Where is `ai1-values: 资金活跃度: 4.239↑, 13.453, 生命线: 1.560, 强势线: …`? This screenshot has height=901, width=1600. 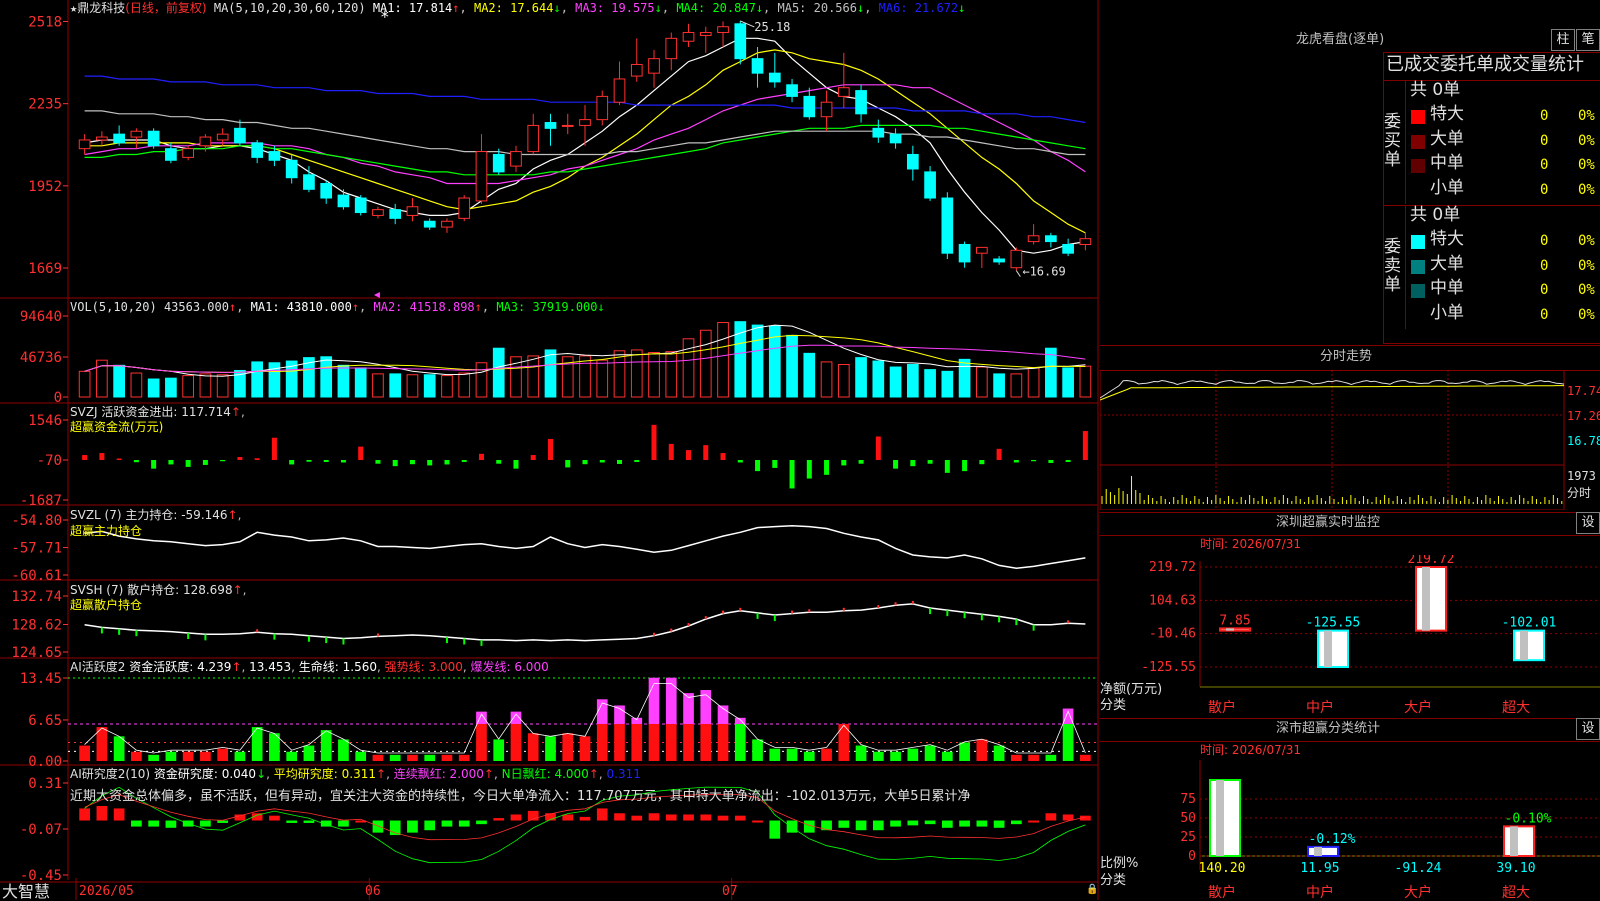 ai1-values: 资金活跃度: 4.239↑, 13.453, 生命线: 1.560, 强势线: … is located at coordinates (339, 667).